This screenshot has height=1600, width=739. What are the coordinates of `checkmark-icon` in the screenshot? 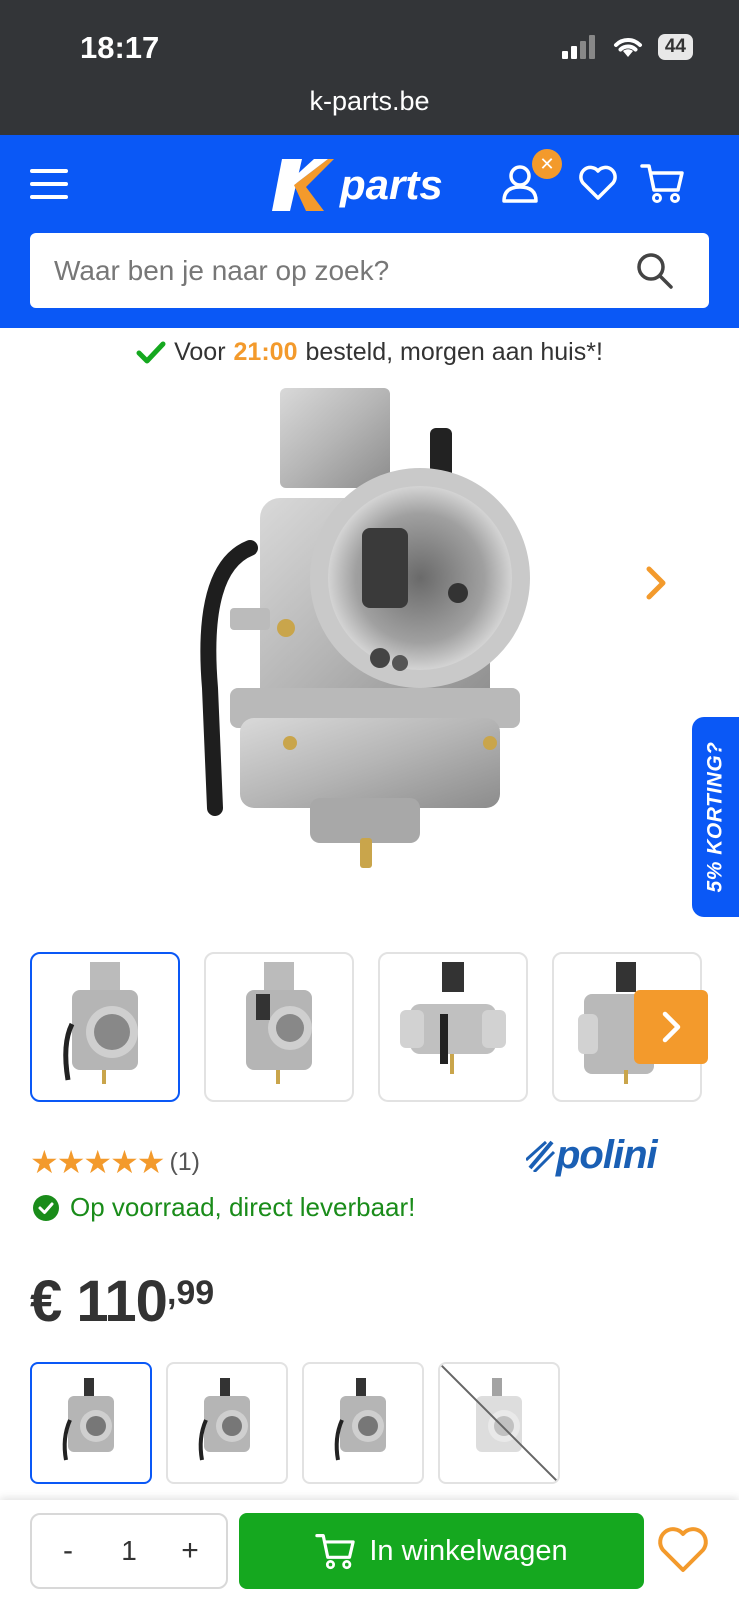 It's located at (151, 352).